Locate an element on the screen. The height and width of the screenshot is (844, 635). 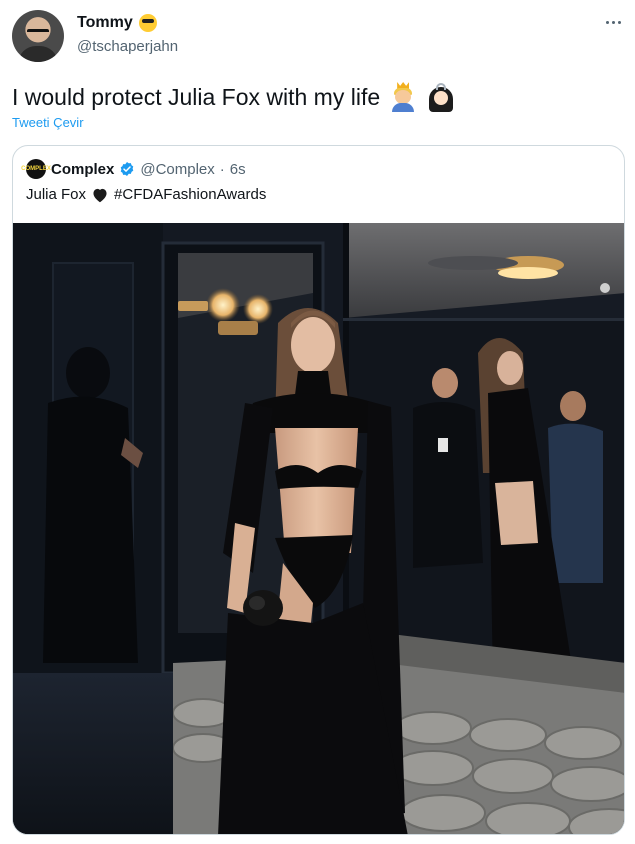
prince-emoji-icon is located at coordinates (403, 97).